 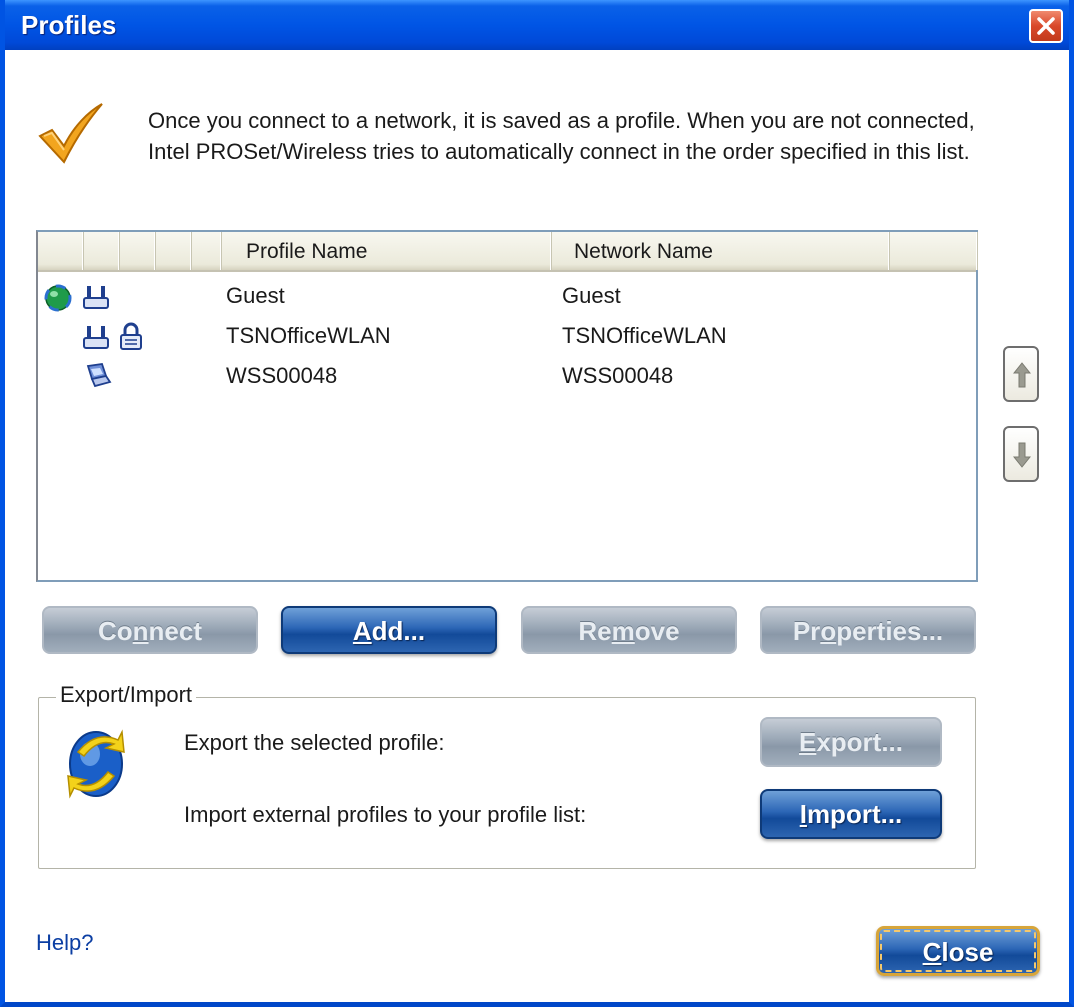 I want to click on security-lock-icon, so click(x=131, y=336).